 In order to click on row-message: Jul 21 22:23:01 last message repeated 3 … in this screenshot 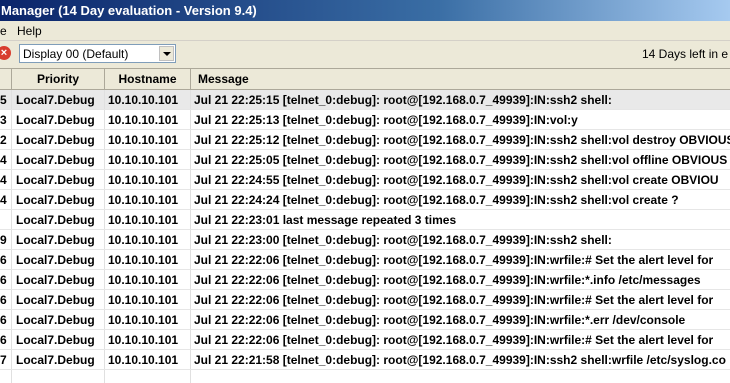, I will do `click(460, 219)`.